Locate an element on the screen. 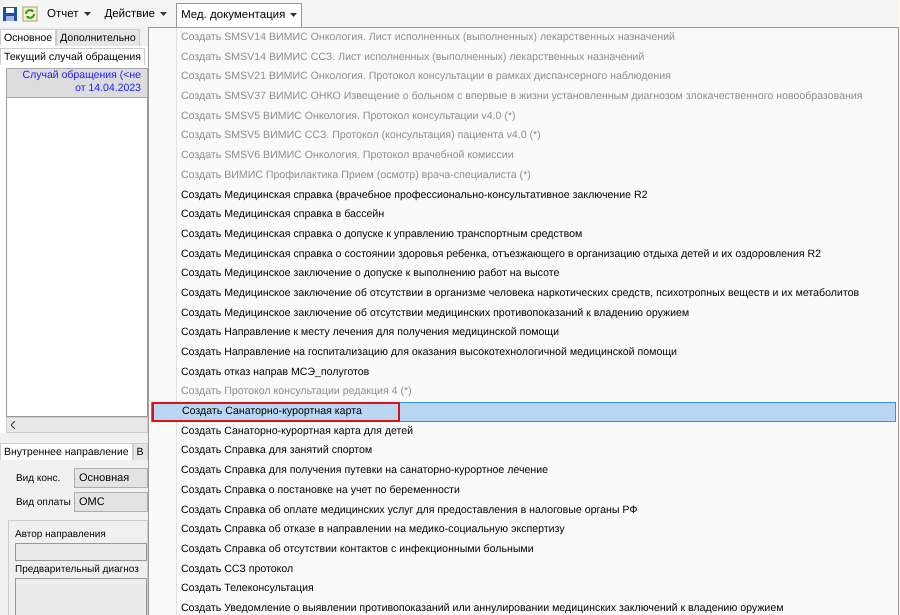  scrollbar is located at coordinates (77, 425).